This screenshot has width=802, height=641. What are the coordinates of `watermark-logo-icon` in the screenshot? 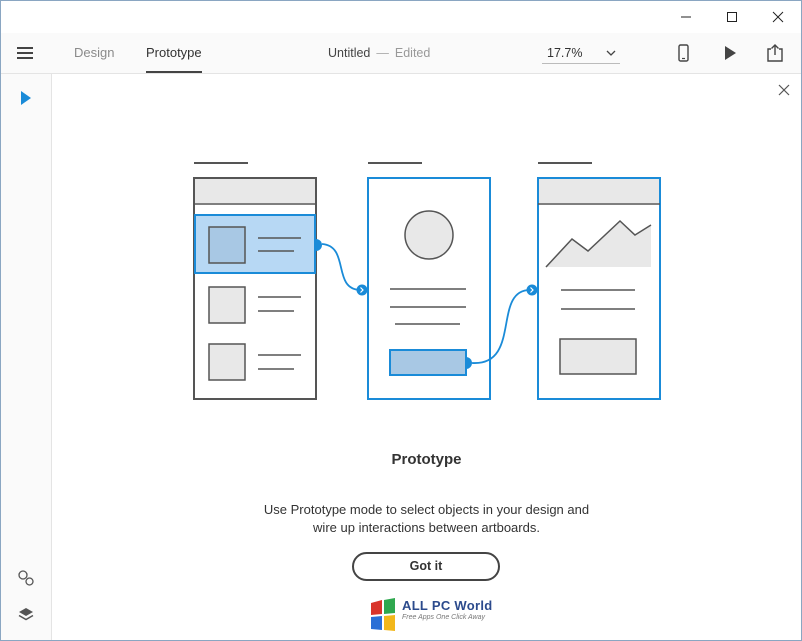 It's located at (383, 614).